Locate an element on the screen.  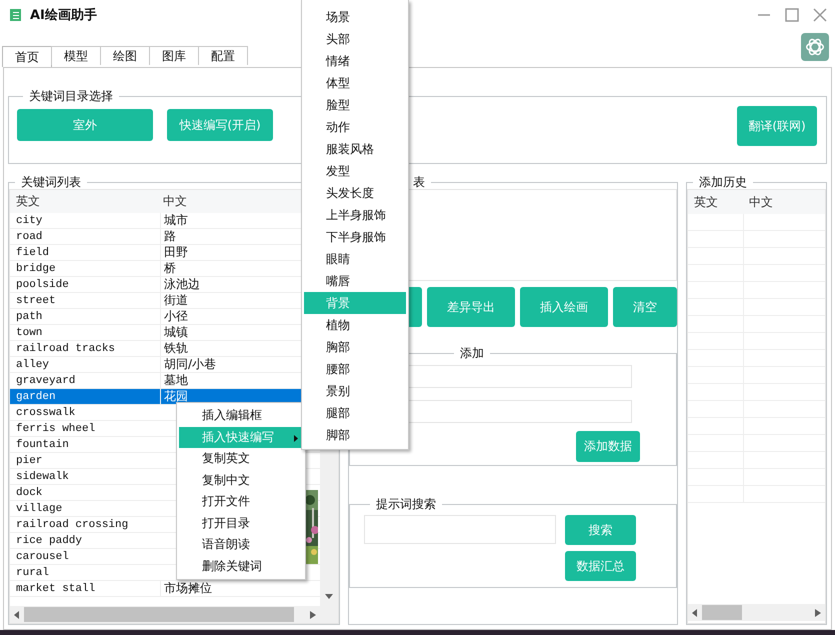
table-cell-text: graveyard is located at coordinates (45, 380).